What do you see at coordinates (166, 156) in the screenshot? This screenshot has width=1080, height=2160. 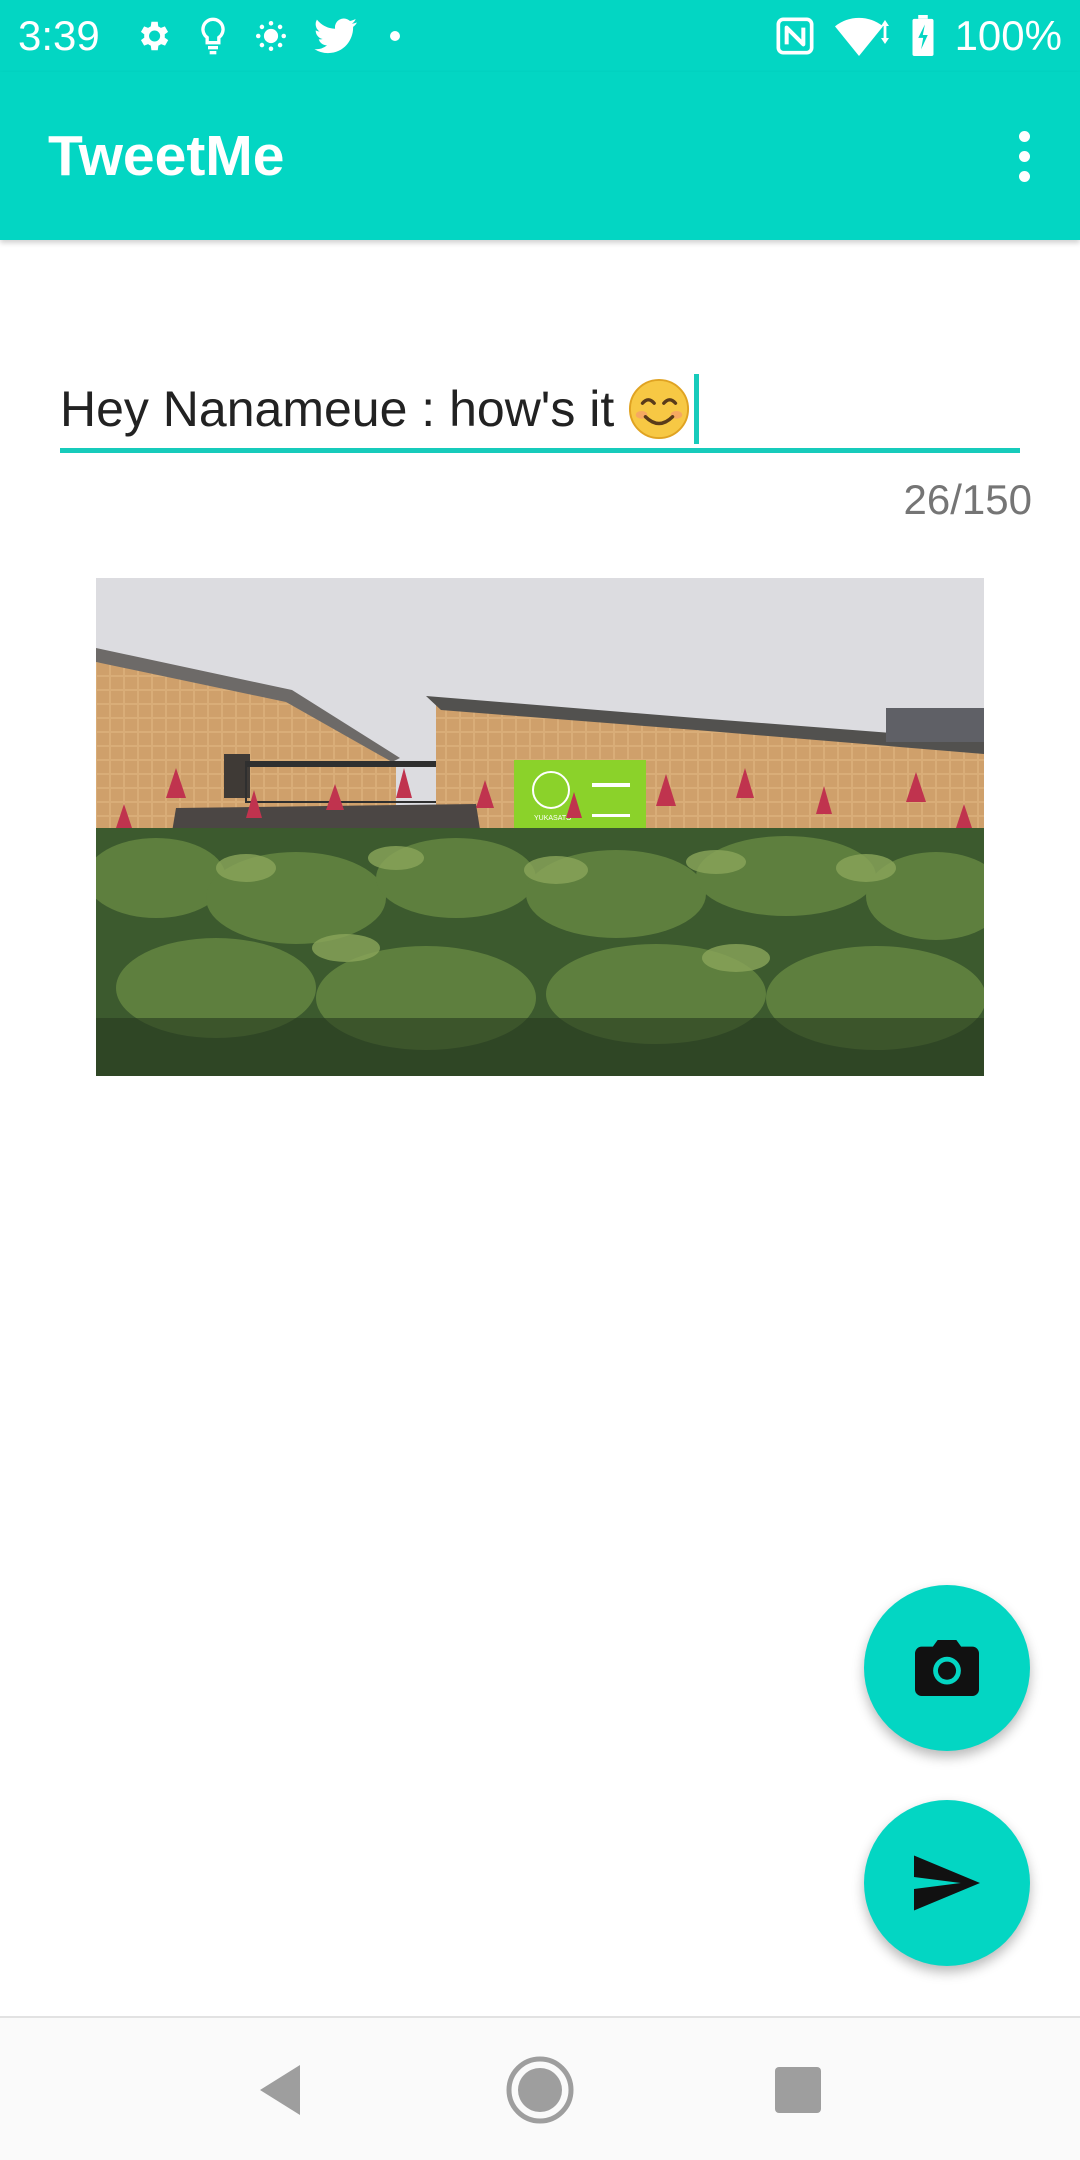 I see `app-title: TweetMe` at bounding box center [166, 156].